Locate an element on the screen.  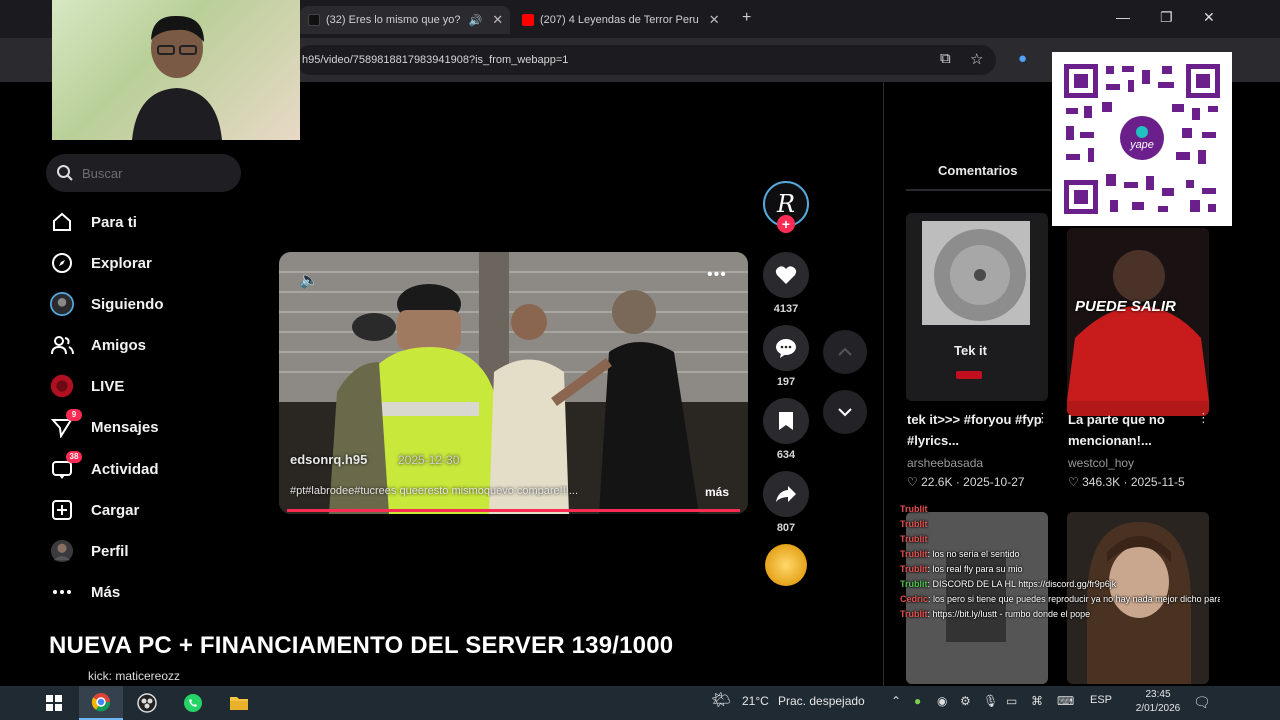
sidebar-item-explorar: Explorar is located at coordinates (101, 263).